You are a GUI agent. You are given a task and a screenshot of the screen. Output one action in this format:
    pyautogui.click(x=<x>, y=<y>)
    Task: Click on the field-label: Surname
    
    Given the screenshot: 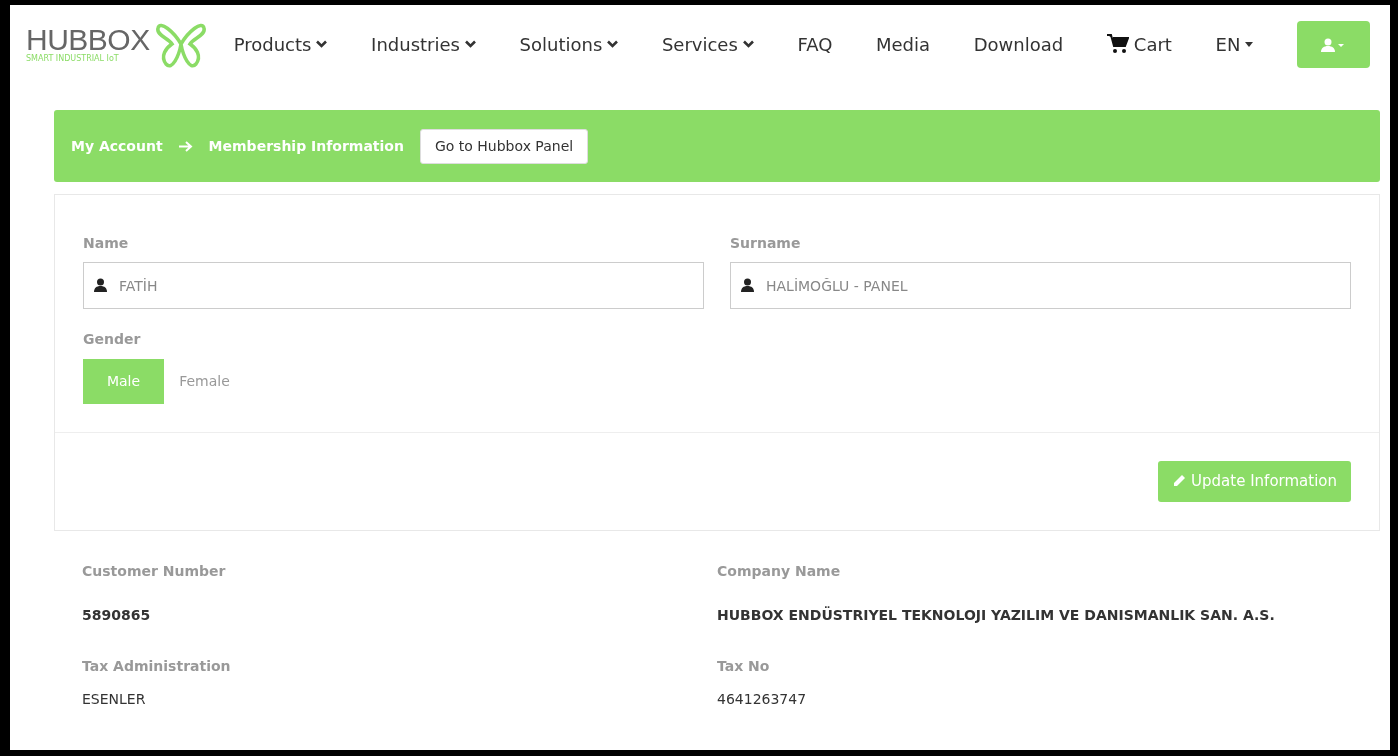 What is the action you would take?
    pyautogui.click(x=766, y=243)
    